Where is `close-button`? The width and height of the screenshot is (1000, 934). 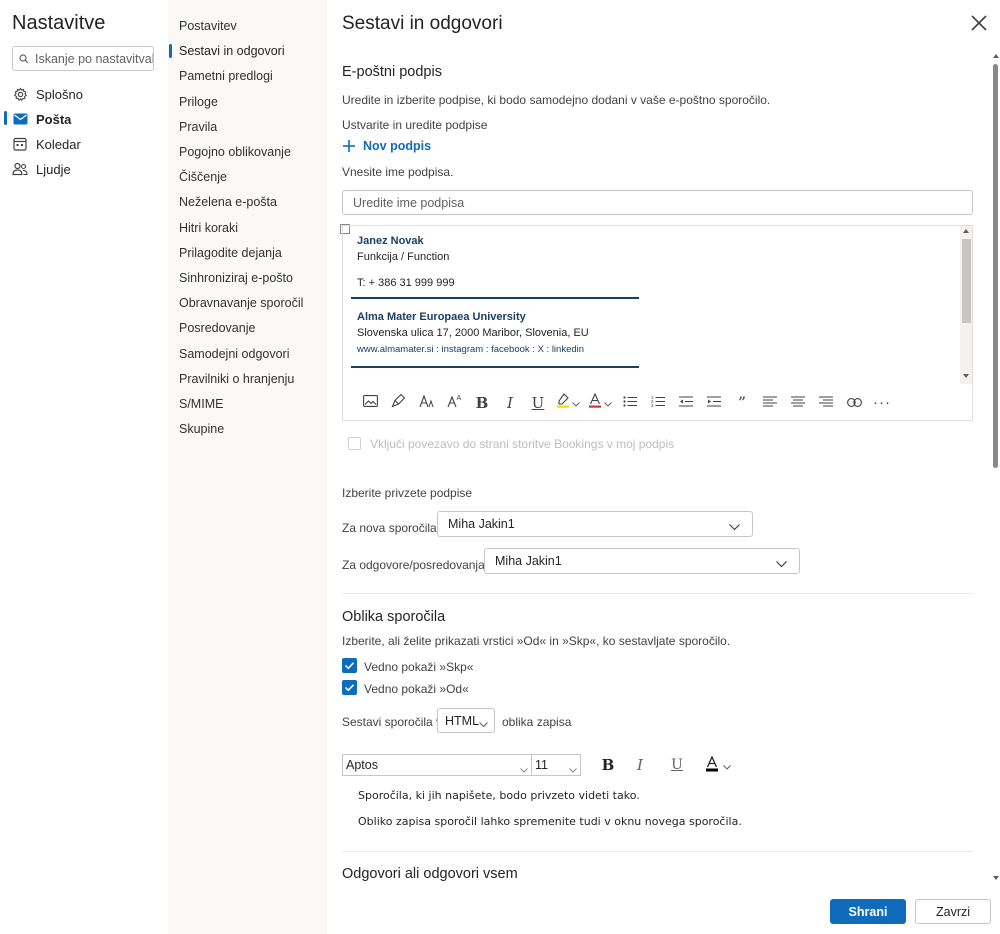
close-button is located at coordinates (979, 23).